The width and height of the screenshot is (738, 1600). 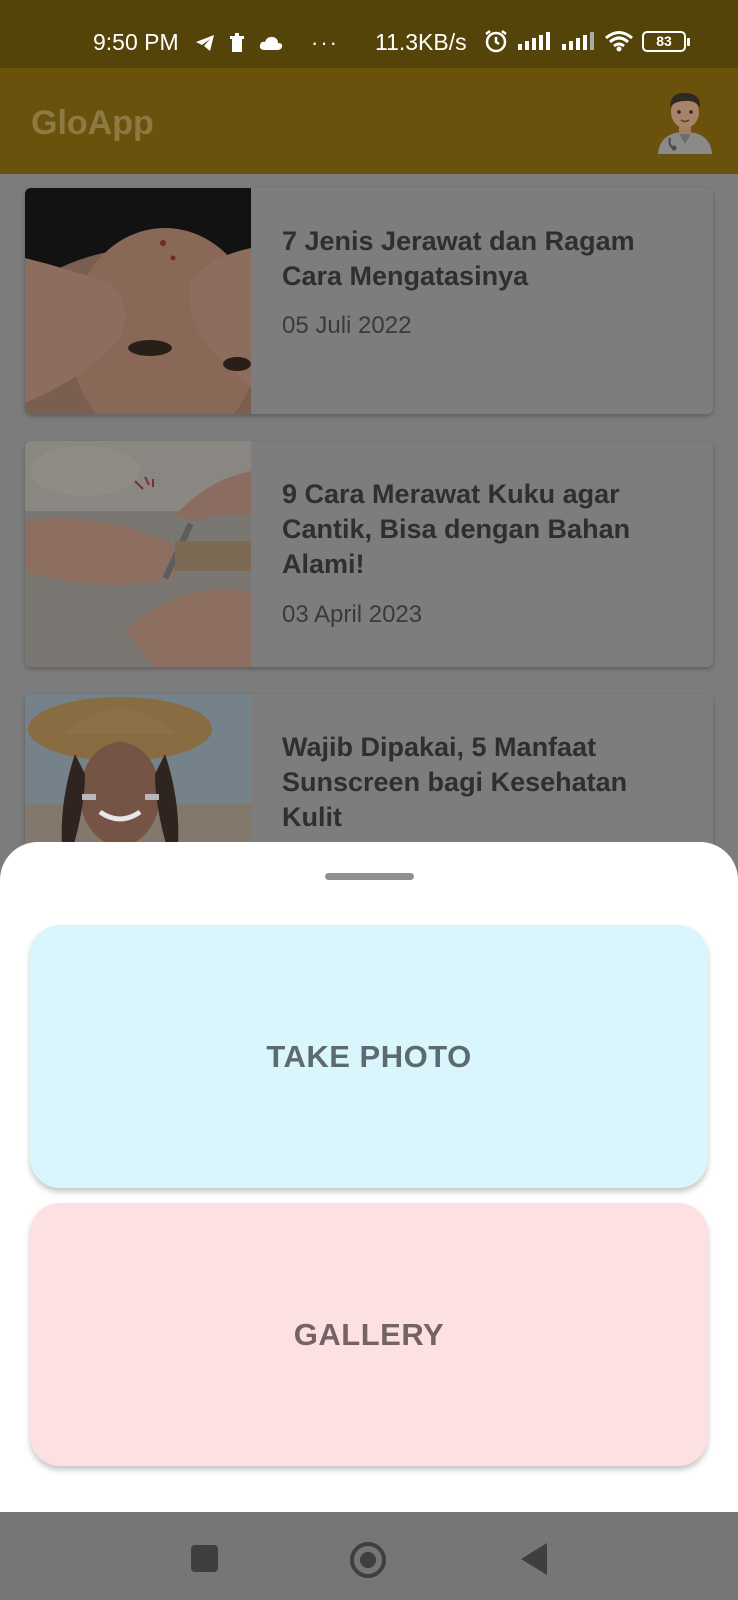 I want to click on cloud-icon, so click(x=271, y=43).